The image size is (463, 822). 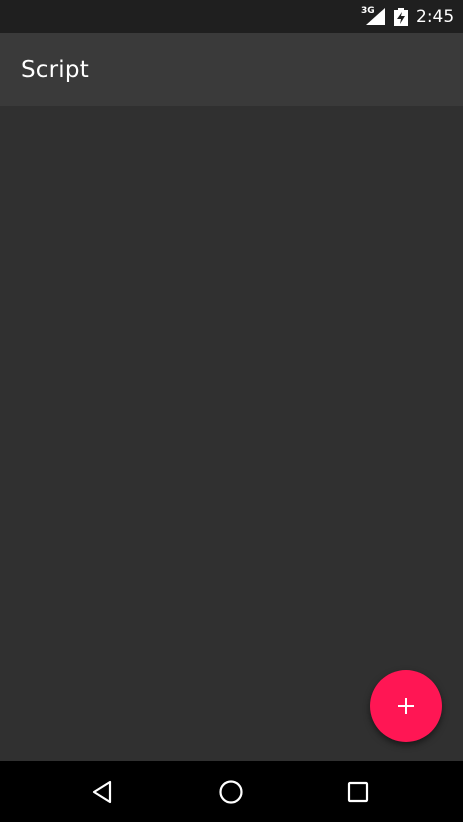 I want to click on back-button, so click(x=102, y=792).